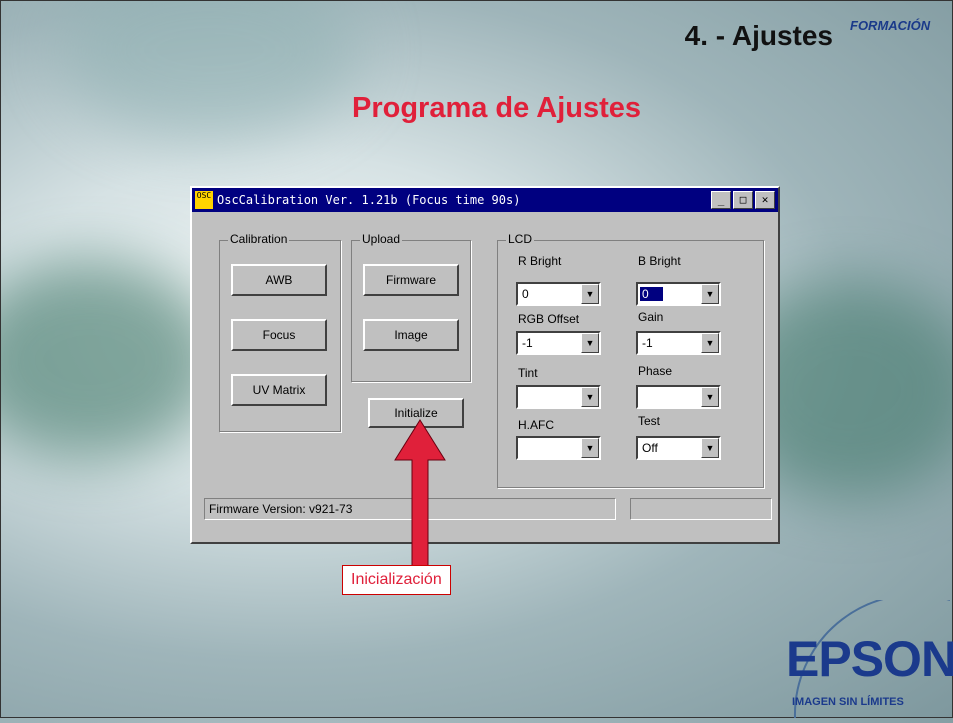  I want to click on minimize-button: _, so click(721, 200).